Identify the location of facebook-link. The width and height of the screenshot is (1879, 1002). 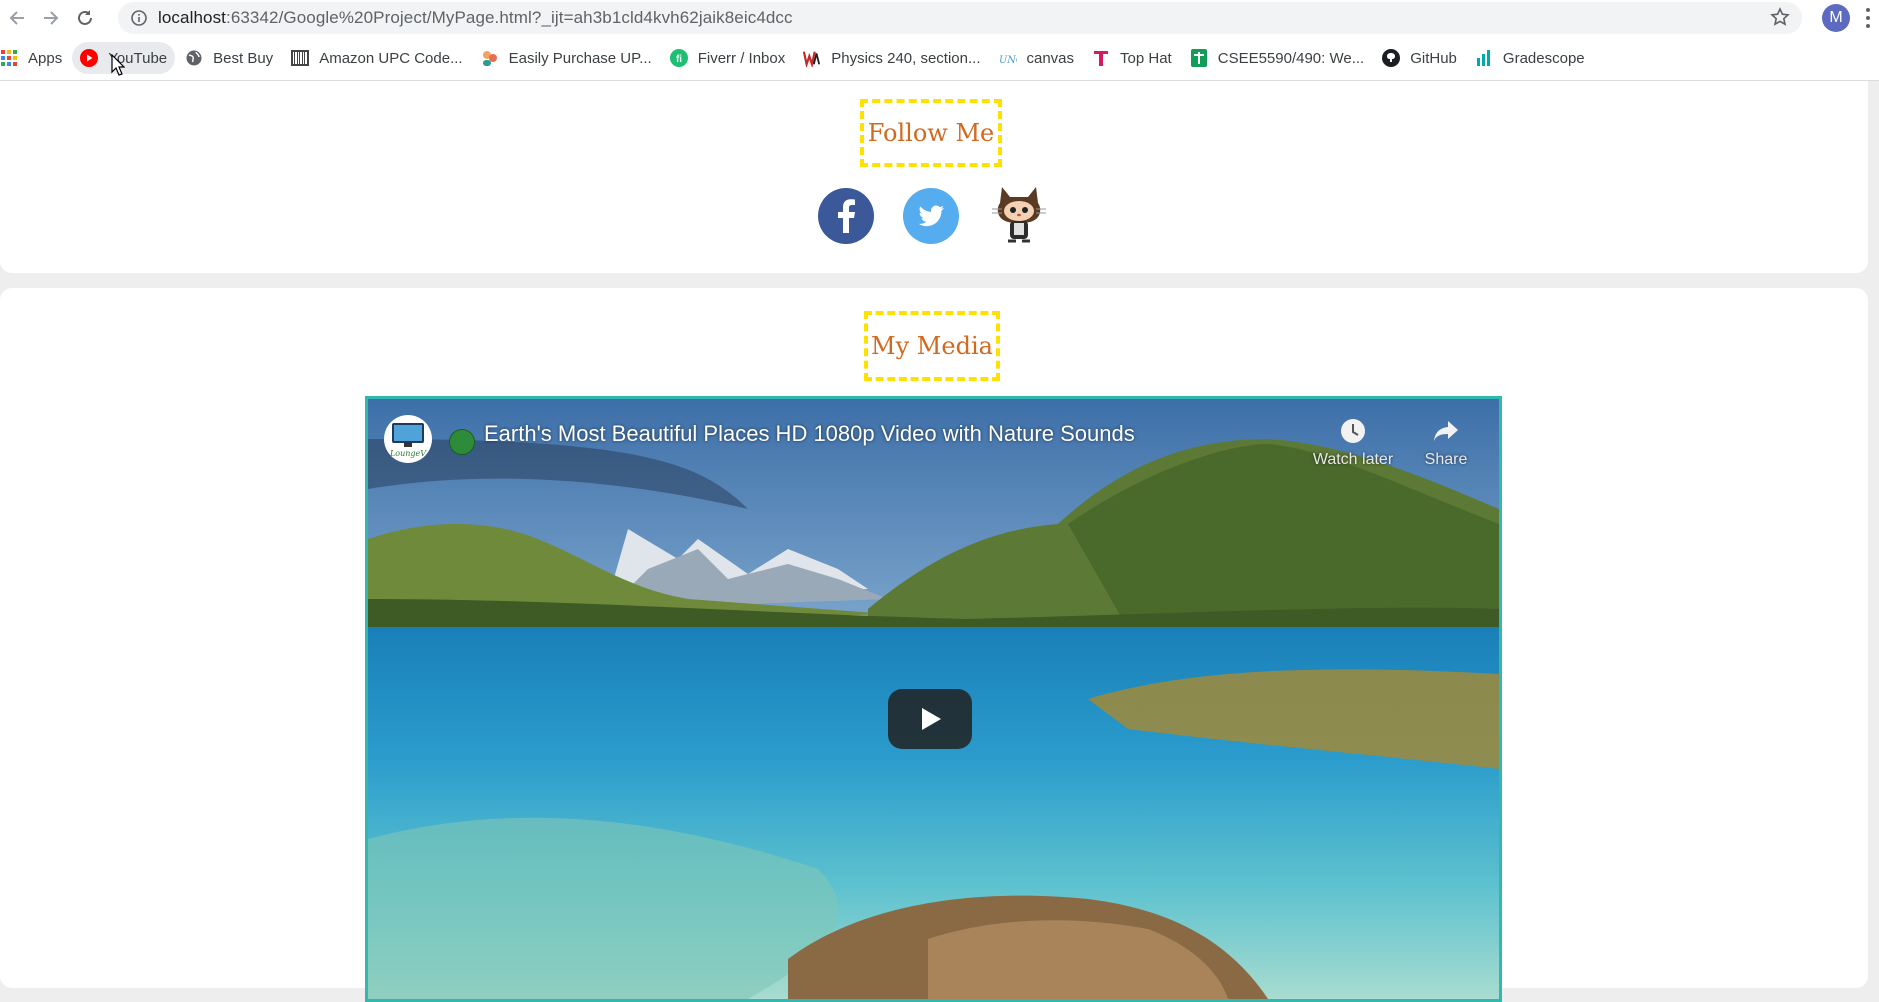
(846, 216).